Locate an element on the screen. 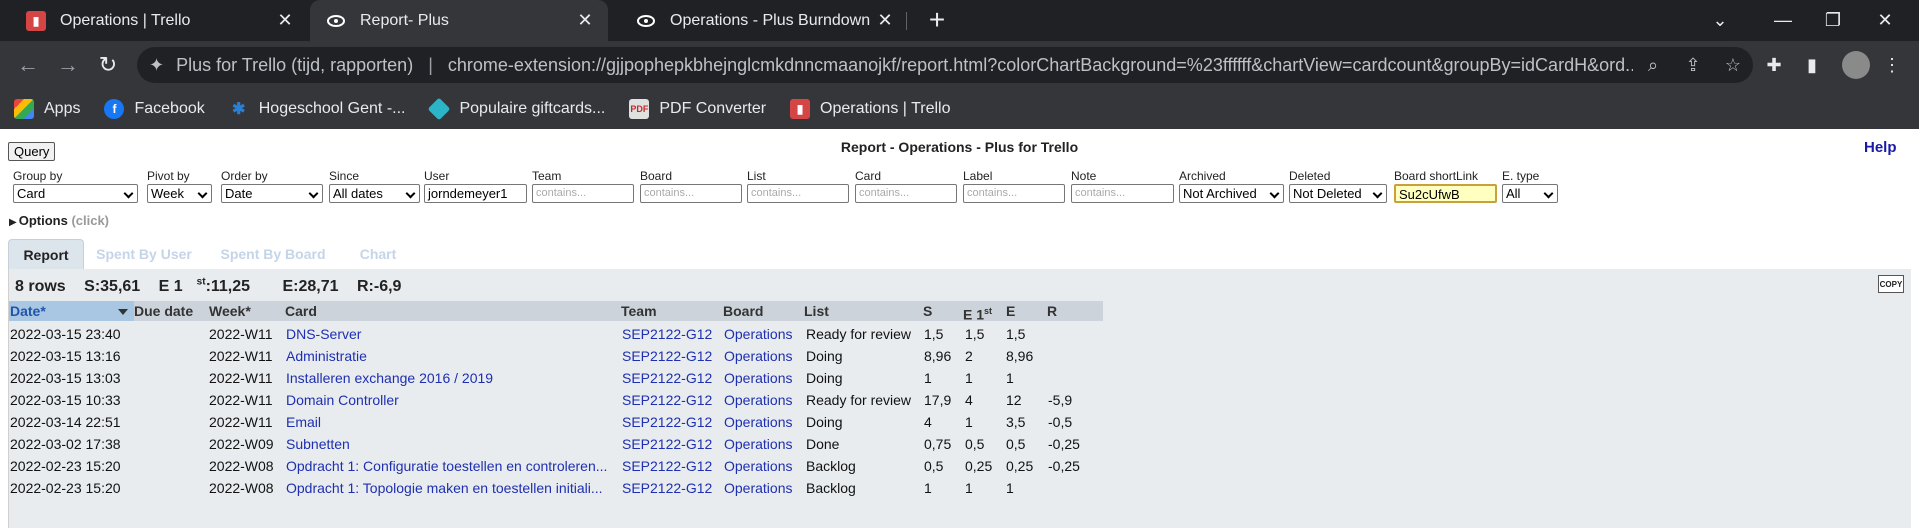 This screenshot has width=1919, height=528. cell-card-link: Email is located at coordinates (451, 422).